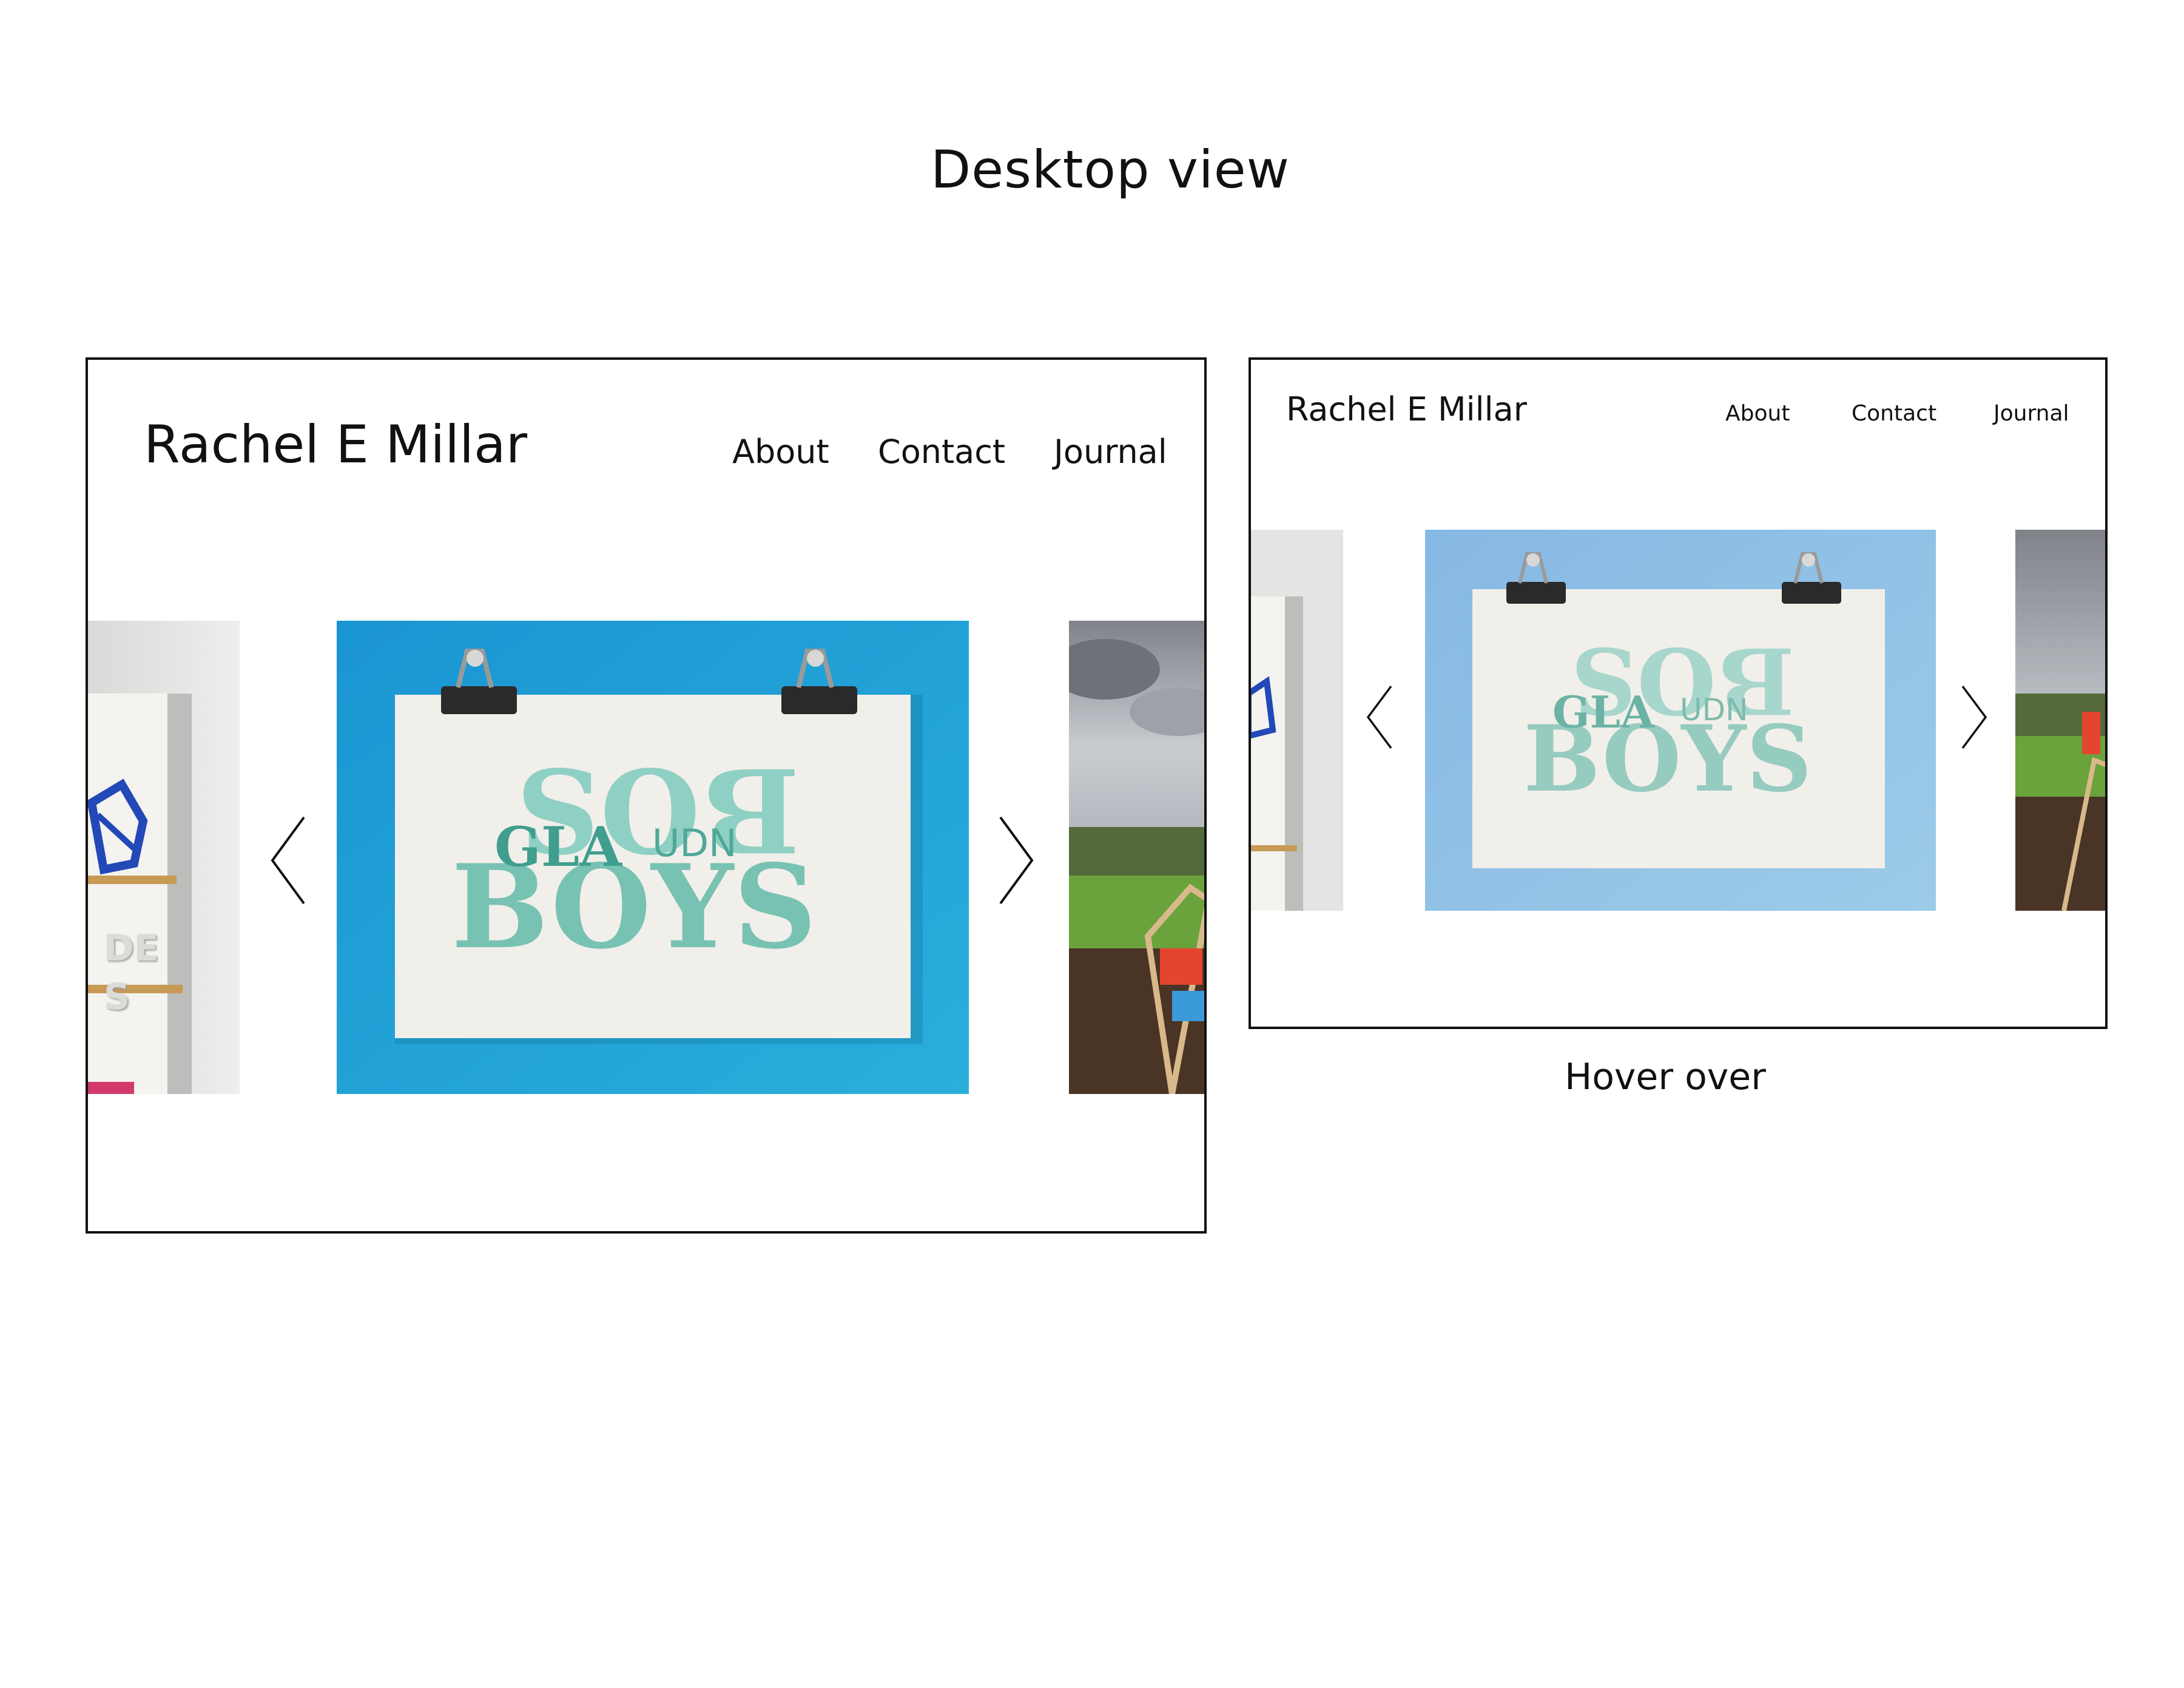 The image size is (2184, 1688). What do you see at coordinates (1110, 170) in the screenshot?
I see `page-heading: Desktop view` at bounding box center [1110, 170].